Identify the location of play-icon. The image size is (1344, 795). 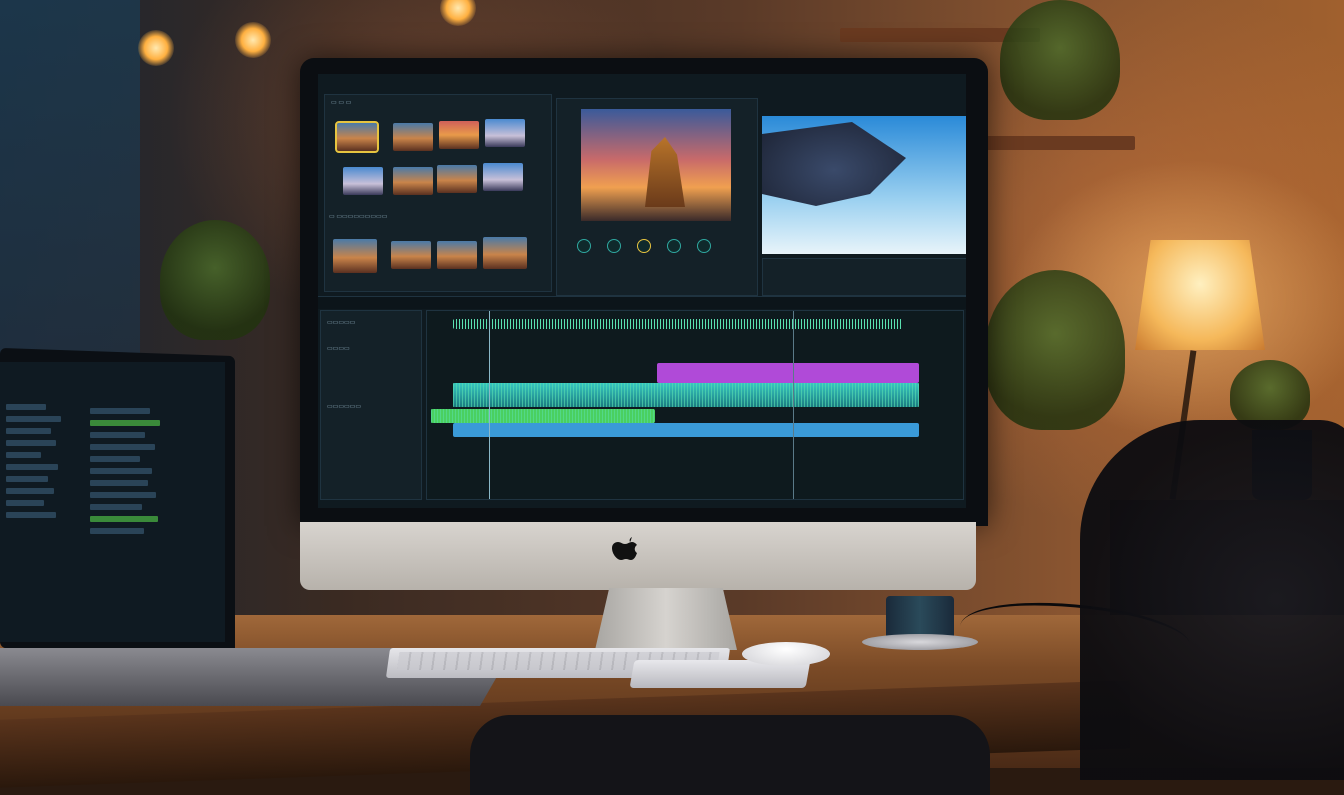
(644, 246).